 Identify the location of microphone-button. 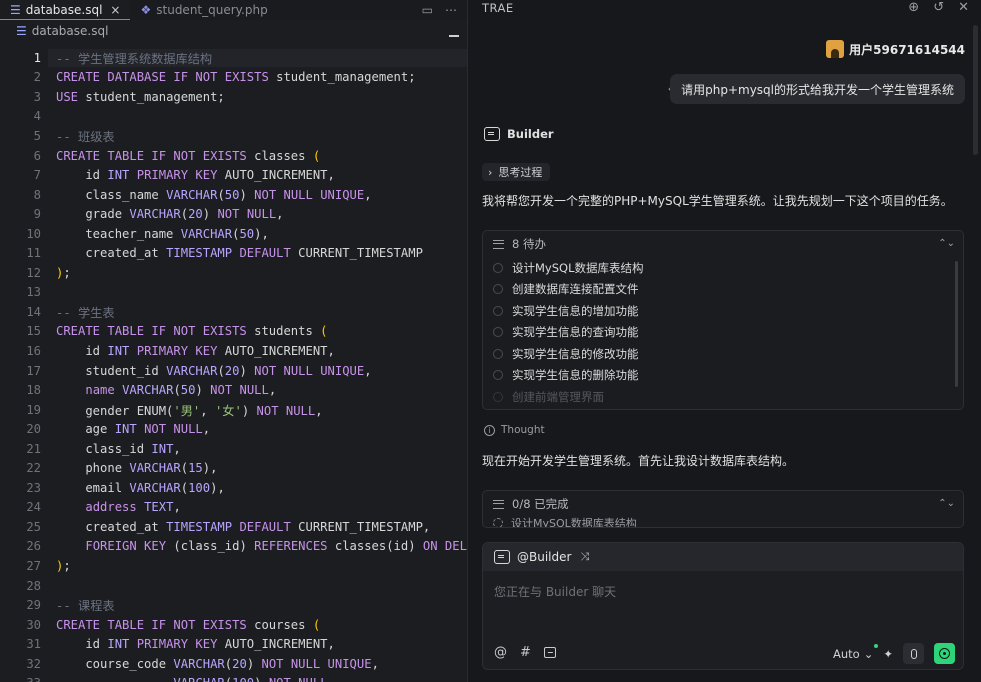
(913, 653).